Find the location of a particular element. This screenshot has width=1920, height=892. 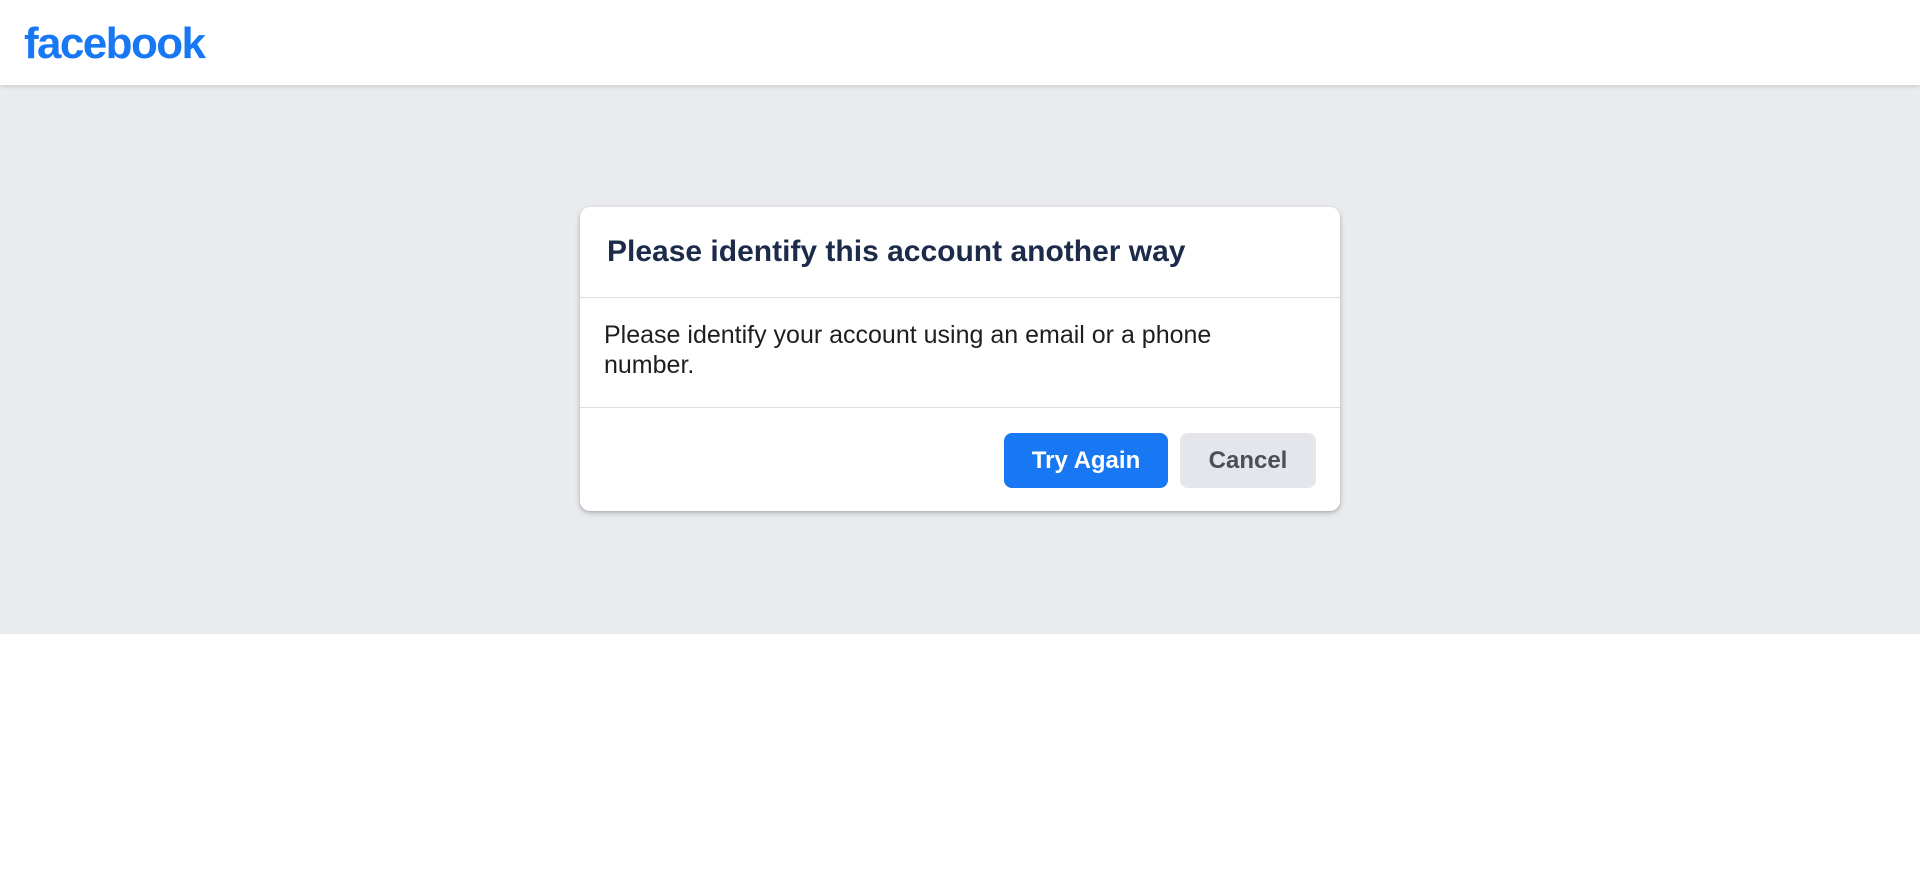

top-bar: facebook is located at coordinates (960, 42).